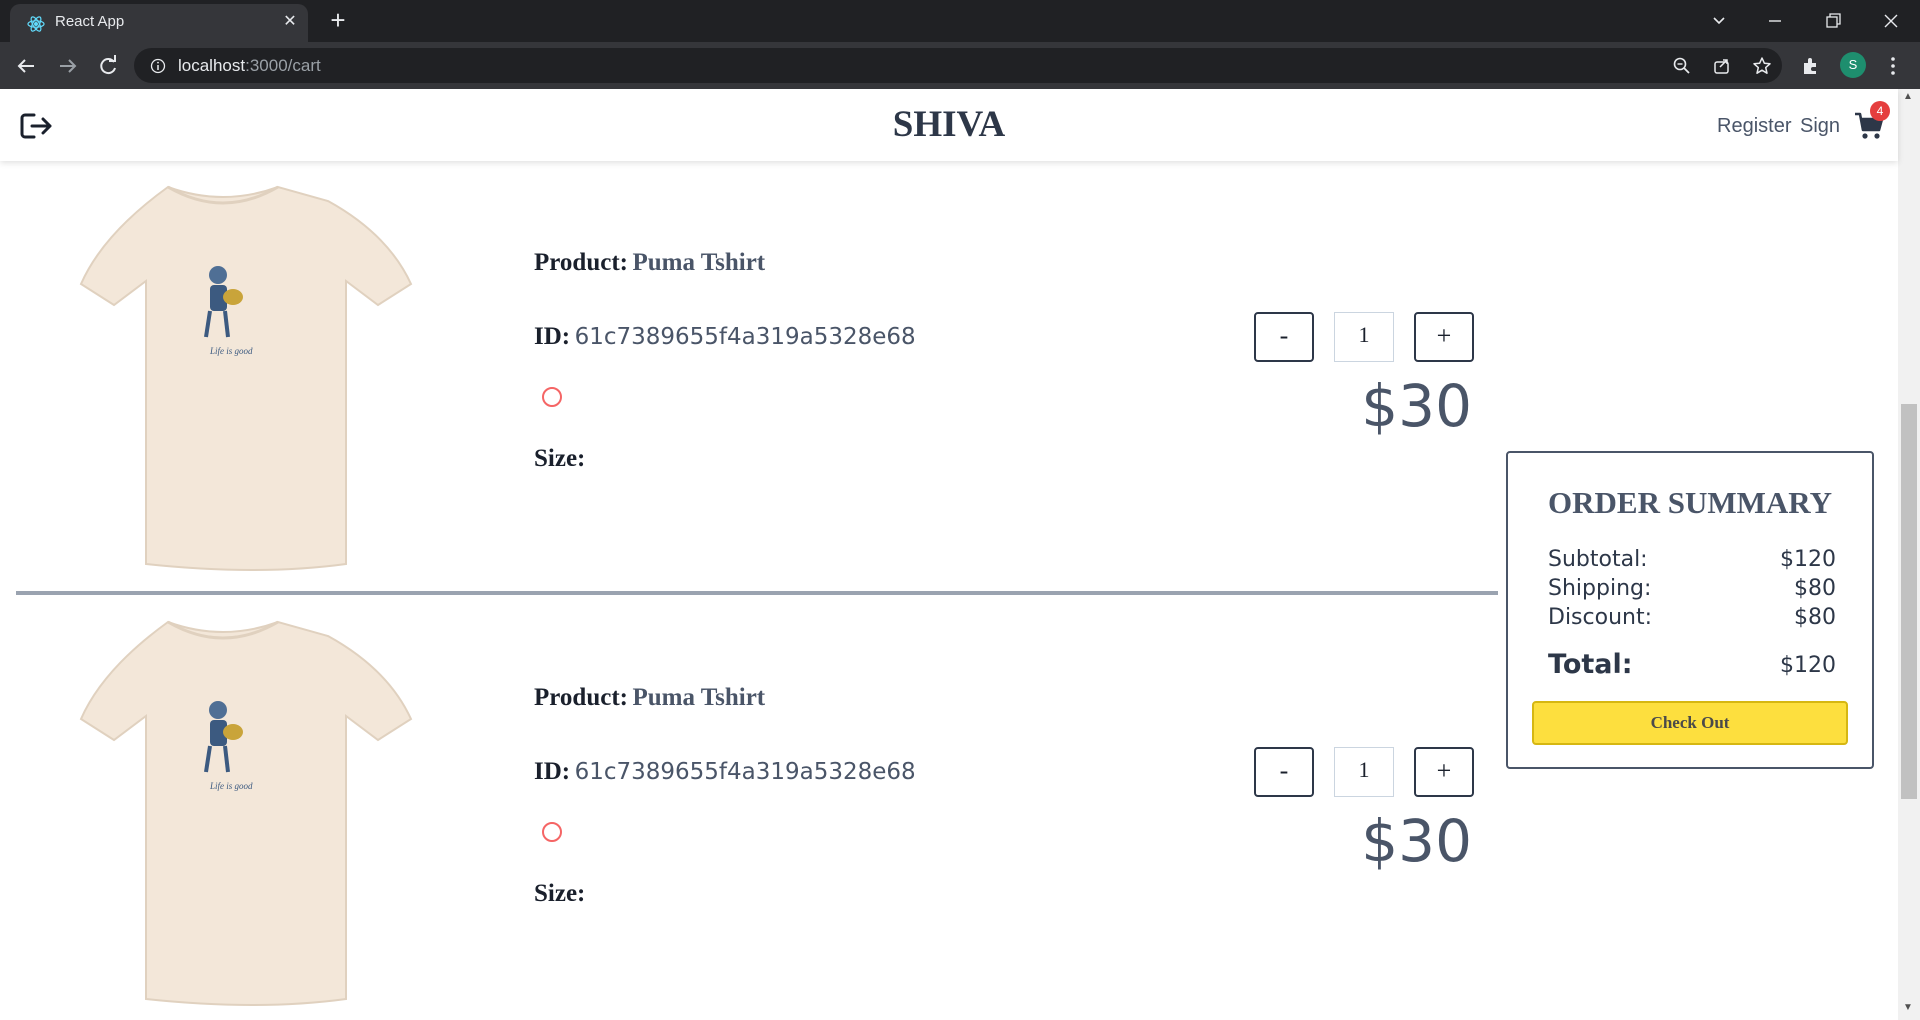  I want to click on address-bar: localhost:3000/cart, so click(958, 65).